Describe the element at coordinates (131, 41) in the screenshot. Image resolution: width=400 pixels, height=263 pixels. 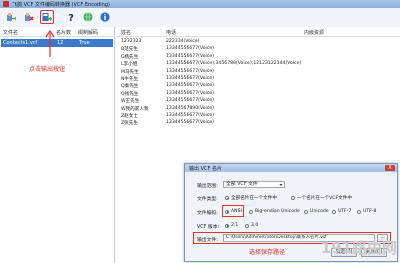
I see `contact-name: 1232323` at that location.